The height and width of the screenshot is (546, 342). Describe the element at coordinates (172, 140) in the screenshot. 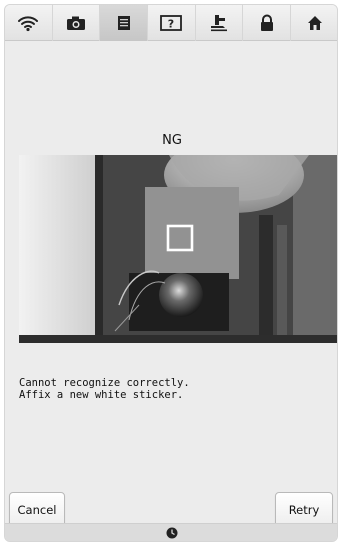

I see `result-title: NG` at that location.